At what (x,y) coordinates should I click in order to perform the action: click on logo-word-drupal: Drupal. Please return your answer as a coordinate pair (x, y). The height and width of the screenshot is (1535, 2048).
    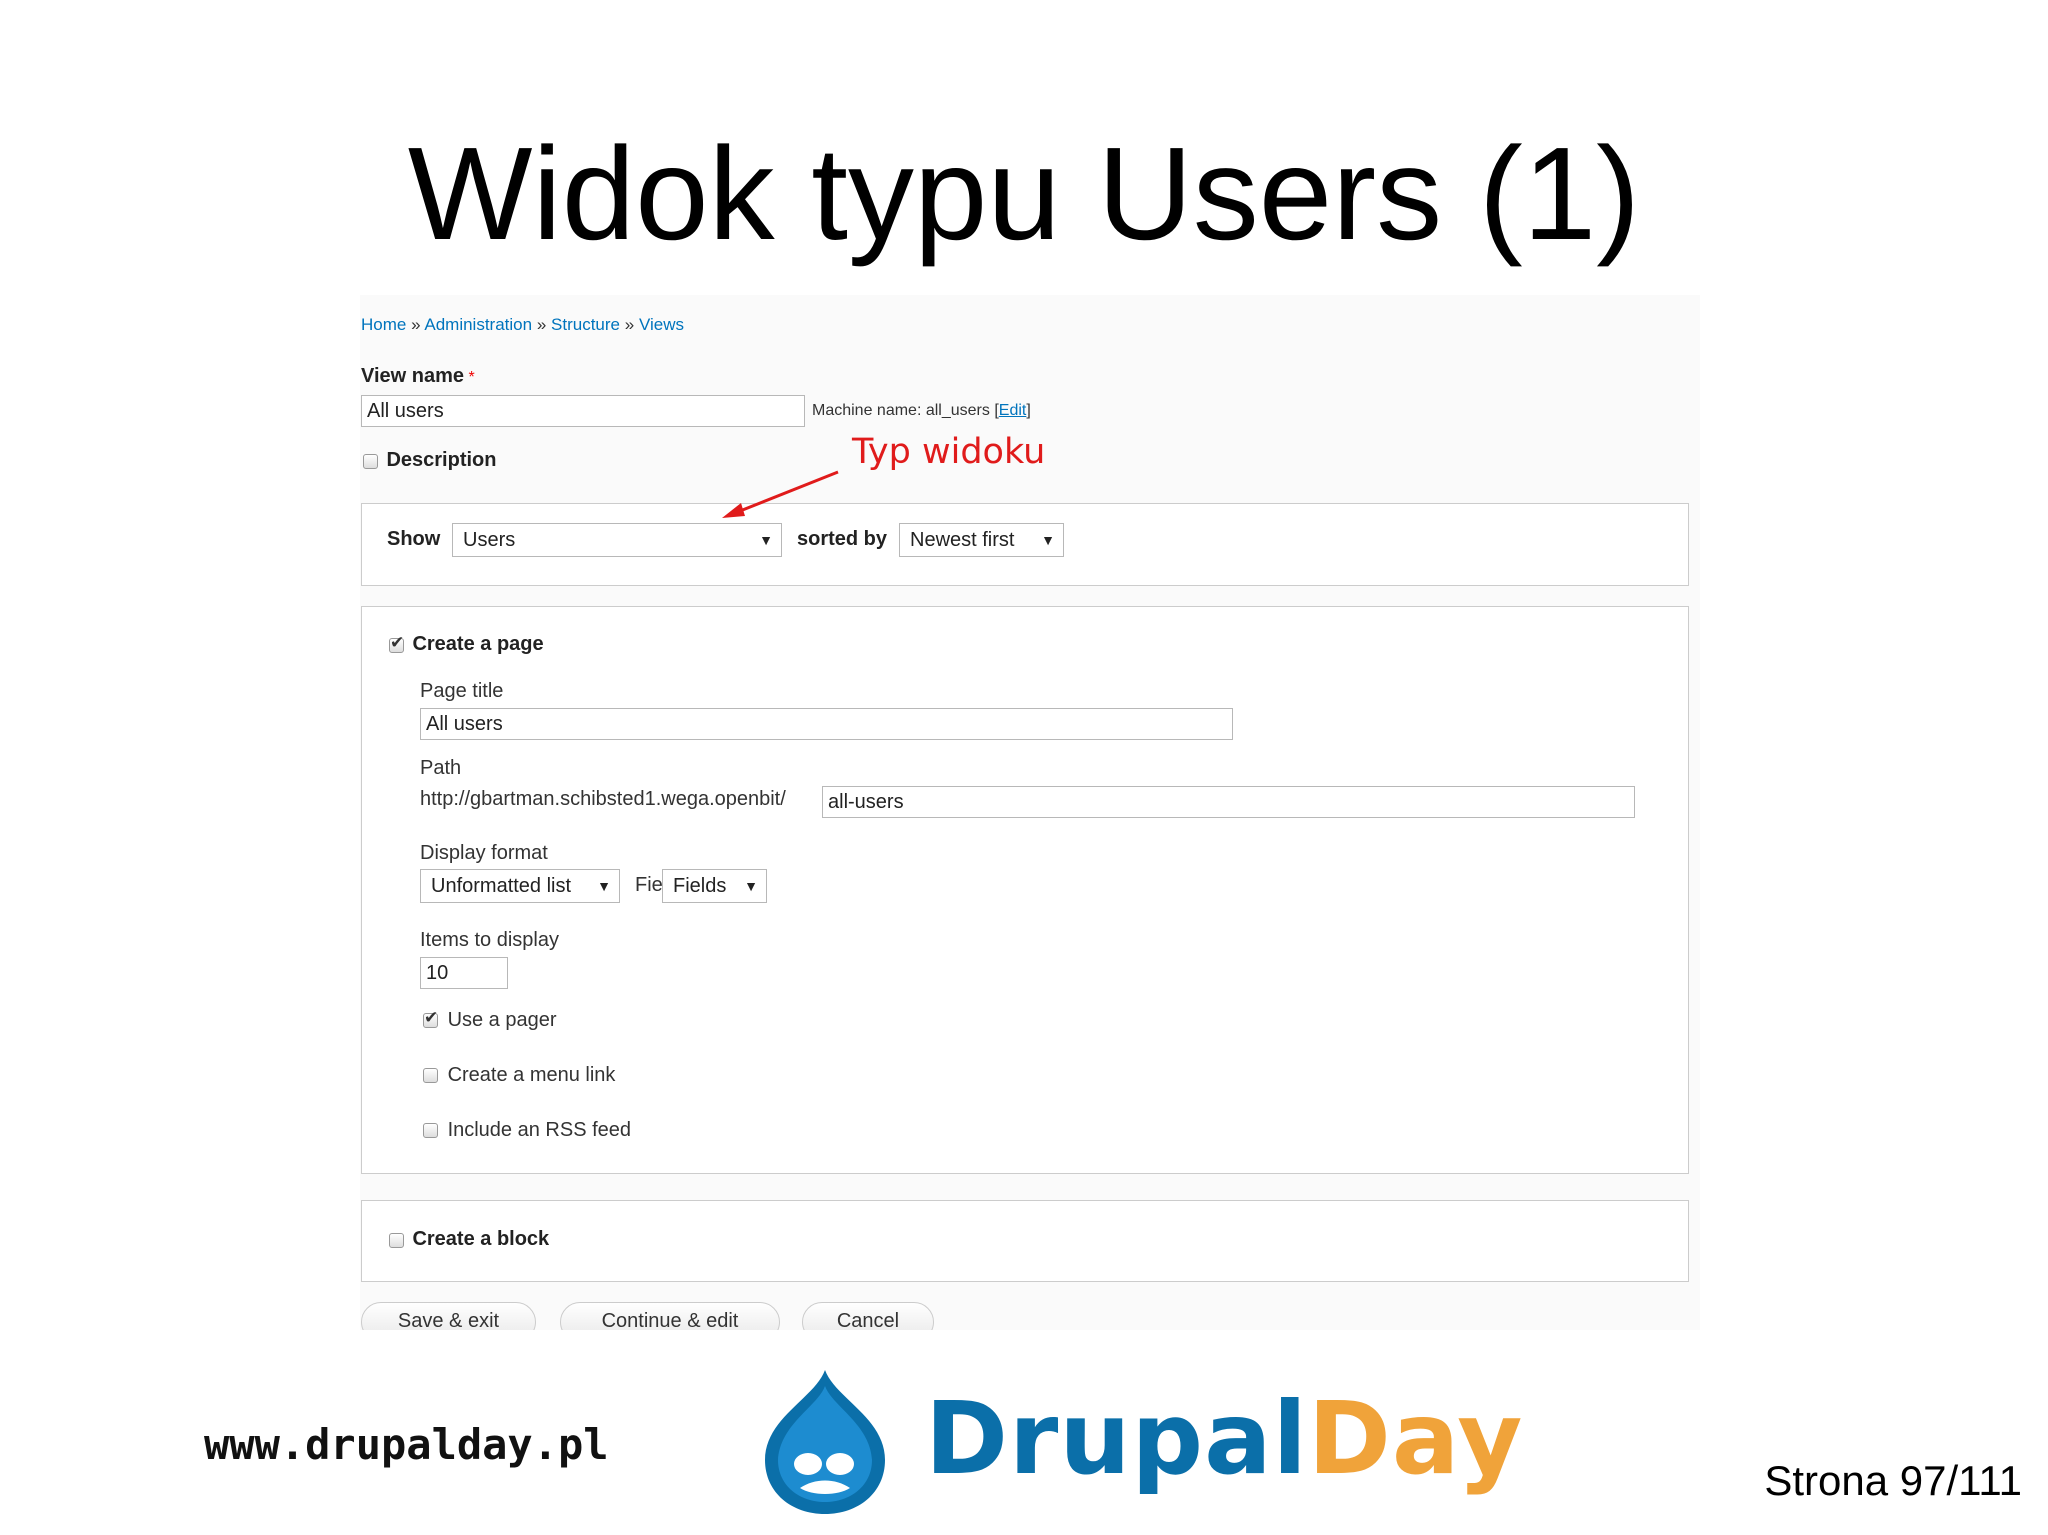
    Looking at the image, I should click on (1116, 1438).